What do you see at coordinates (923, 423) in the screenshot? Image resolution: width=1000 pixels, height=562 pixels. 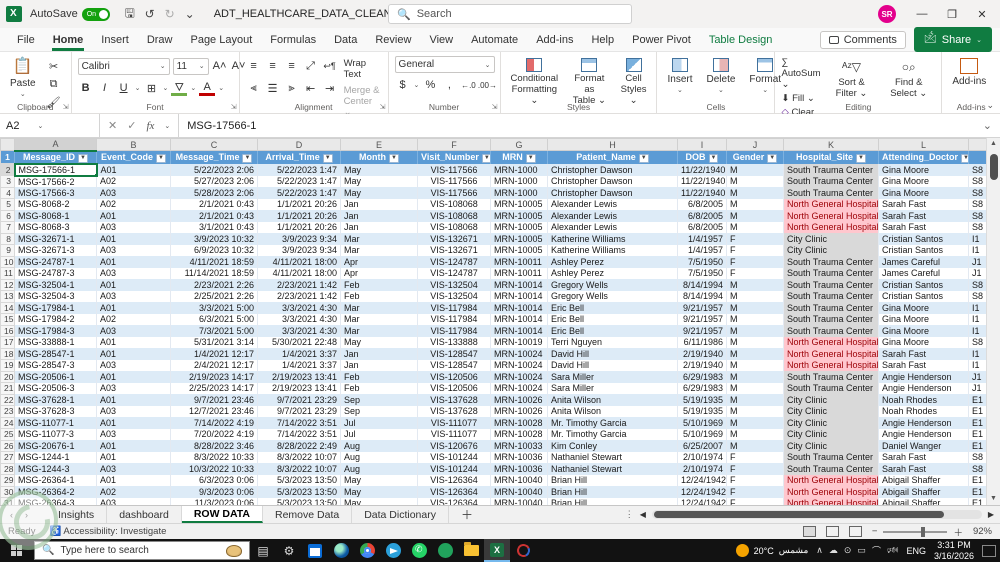 I see `cell: Angie Henderson` at bounding box center [923, 423].